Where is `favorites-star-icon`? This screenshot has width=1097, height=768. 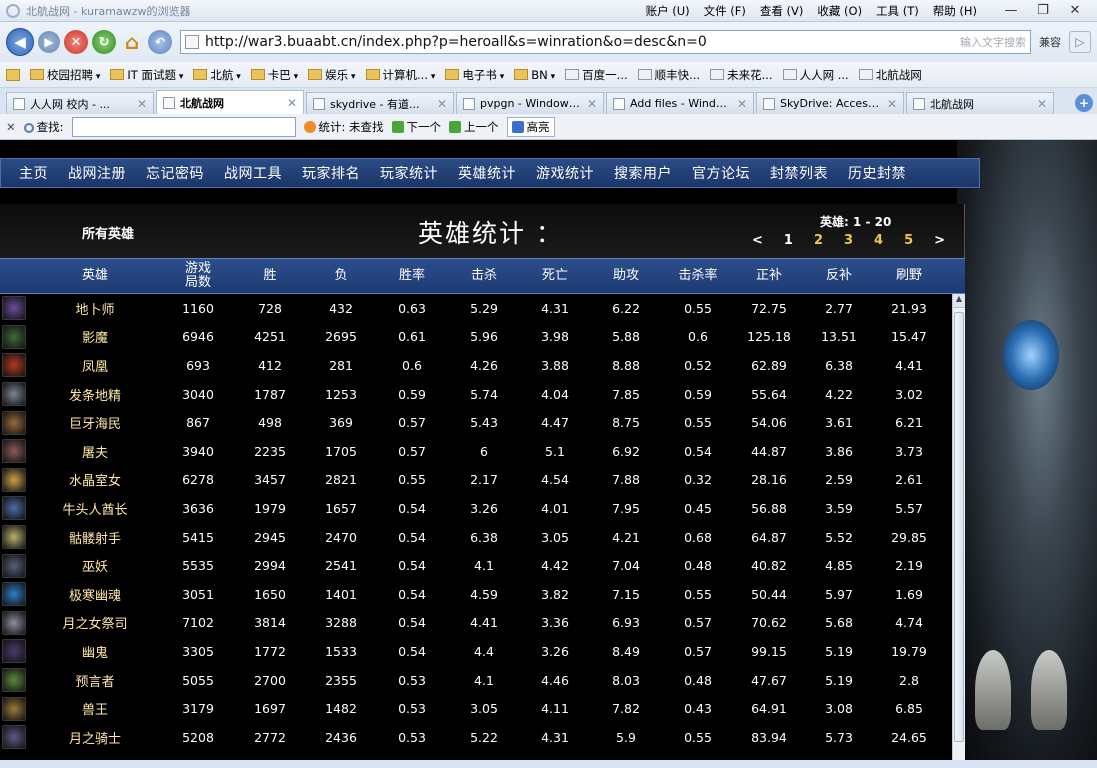
favorites-star-icon is located at coordinates (13, 74).